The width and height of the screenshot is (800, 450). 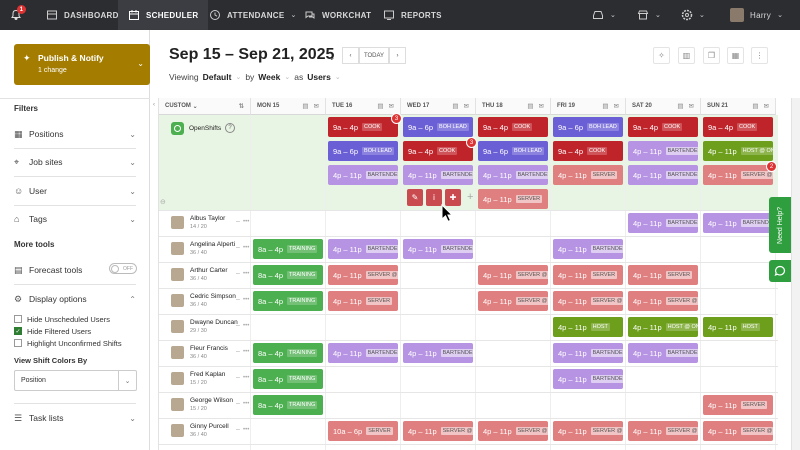 What do you see at coordinates (288, 106) in the screenshot?
I see `day-header: MON 15 ▤ ✉` at bounding box center [288, 106].